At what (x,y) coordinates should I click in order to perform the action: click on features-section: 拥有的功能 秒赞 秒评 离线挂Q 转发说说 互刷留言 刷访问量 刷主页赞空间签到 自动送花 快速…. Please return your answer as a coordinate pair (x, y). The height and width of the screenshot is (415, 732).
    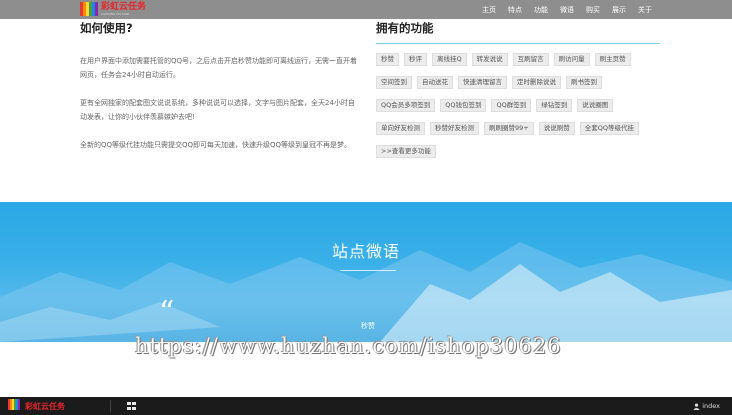
    Looking at the image, I should click on (518, 94).